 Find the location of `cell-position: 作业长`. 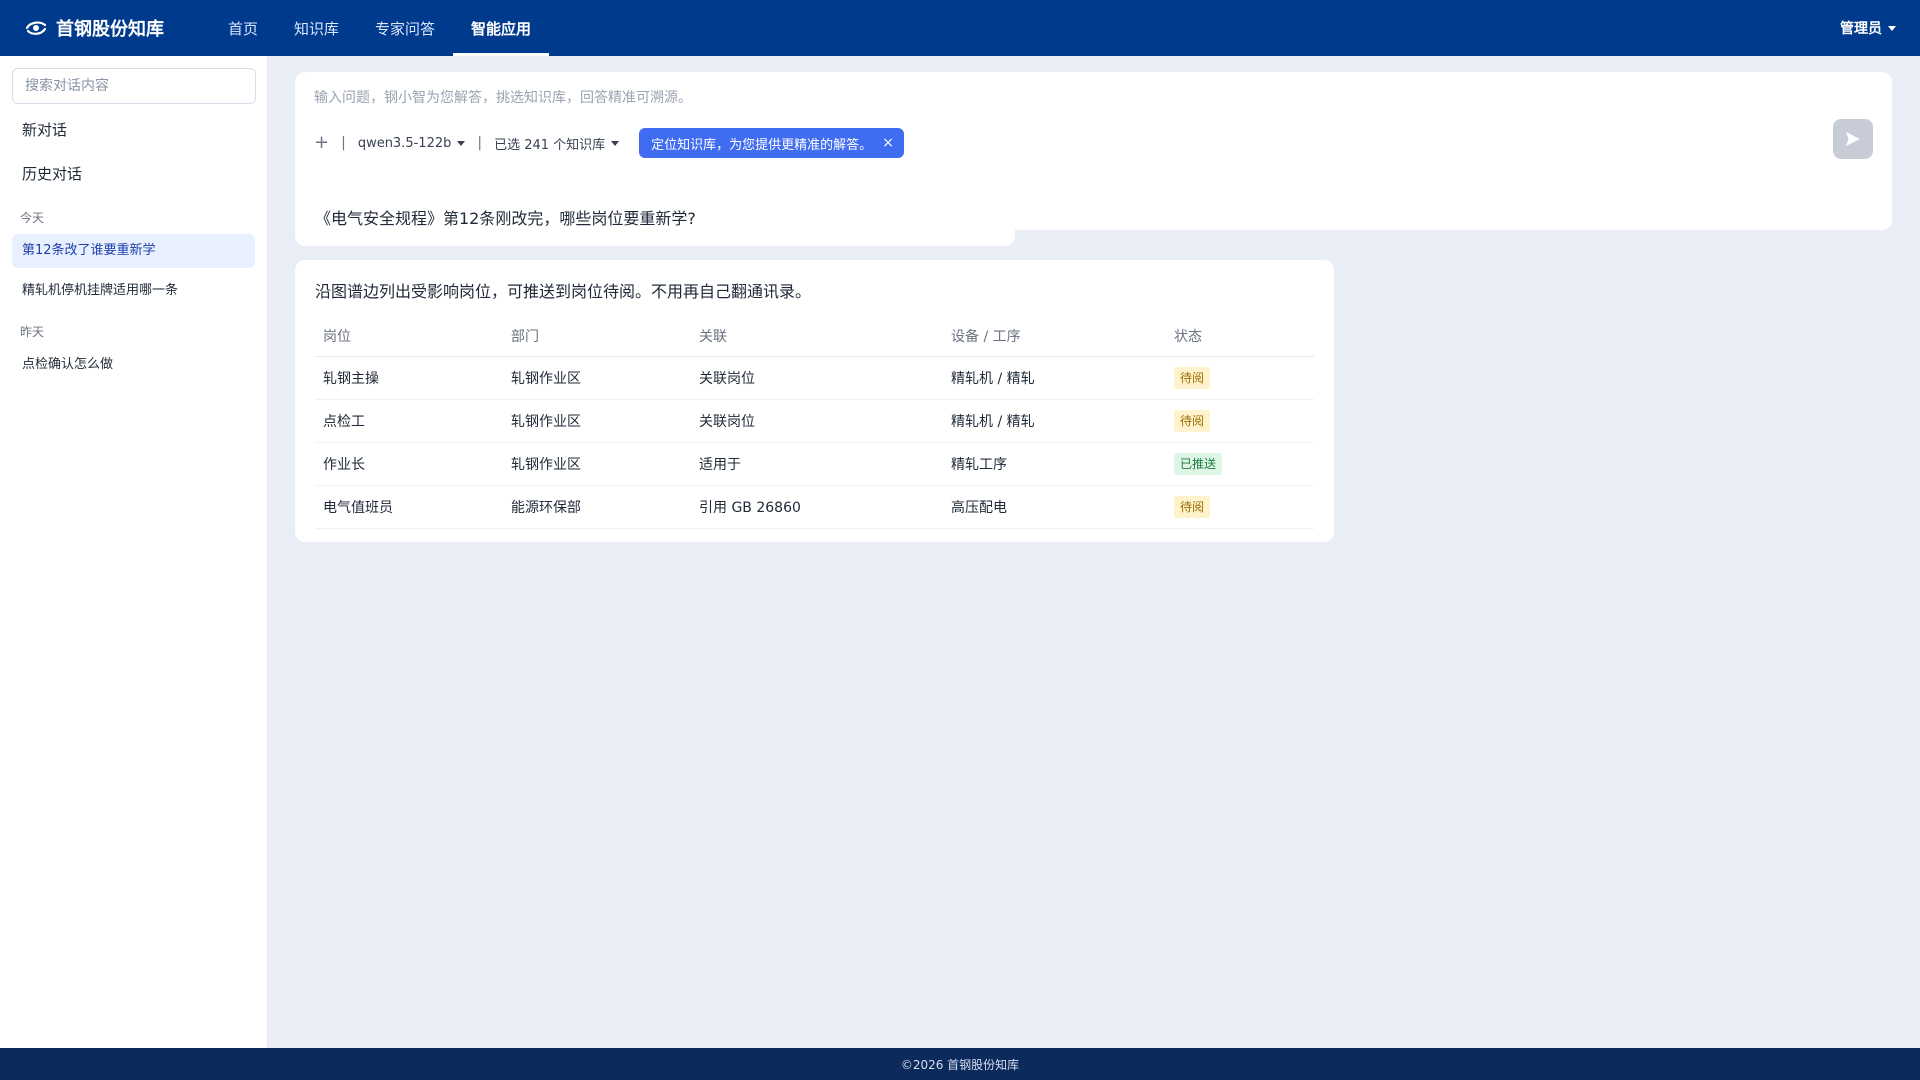

cell-position: 作业长 is located at coordinates (409, 464).